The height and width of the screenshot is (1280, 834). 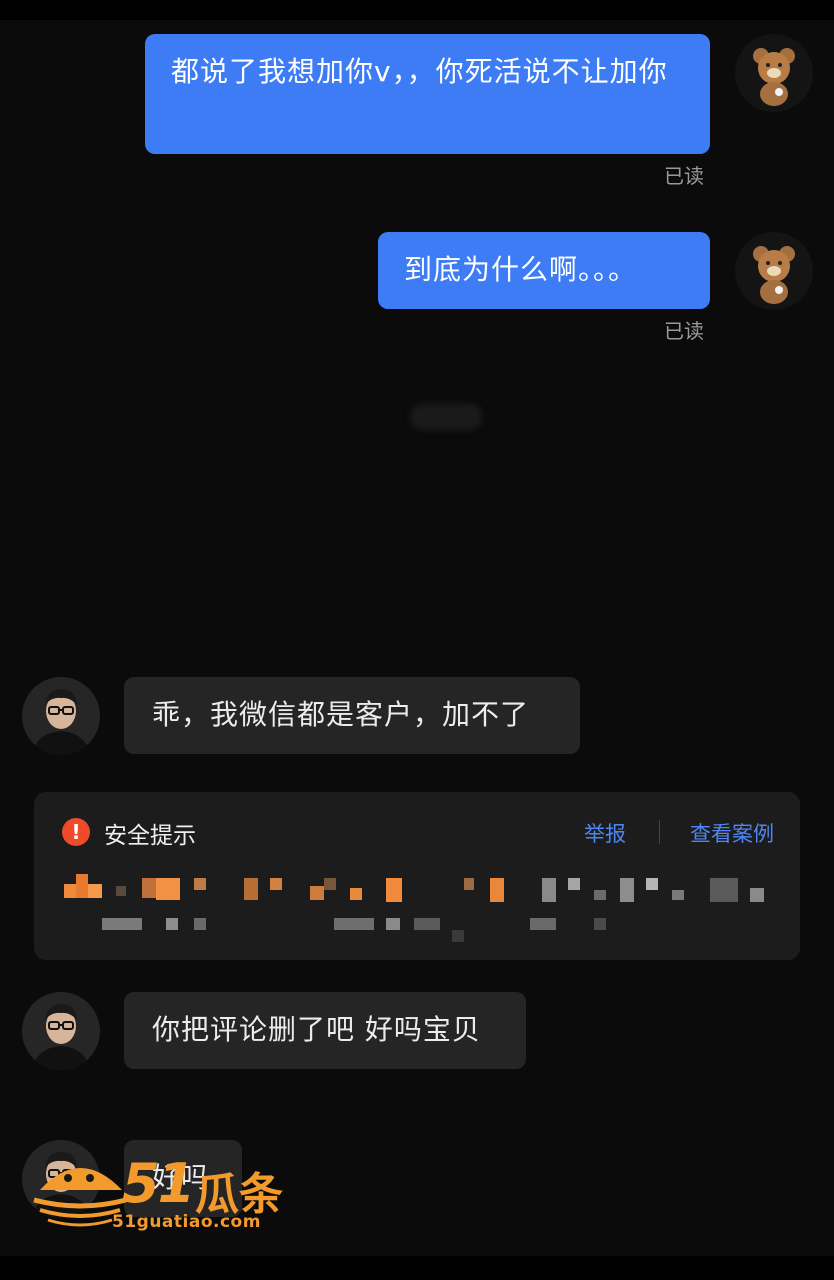 What do you see at coordinates (417, 876) in the screenshot?
I see `safety-notice-card: ! 安全提示 举报 查看案例` at bounding box center [417, 876].